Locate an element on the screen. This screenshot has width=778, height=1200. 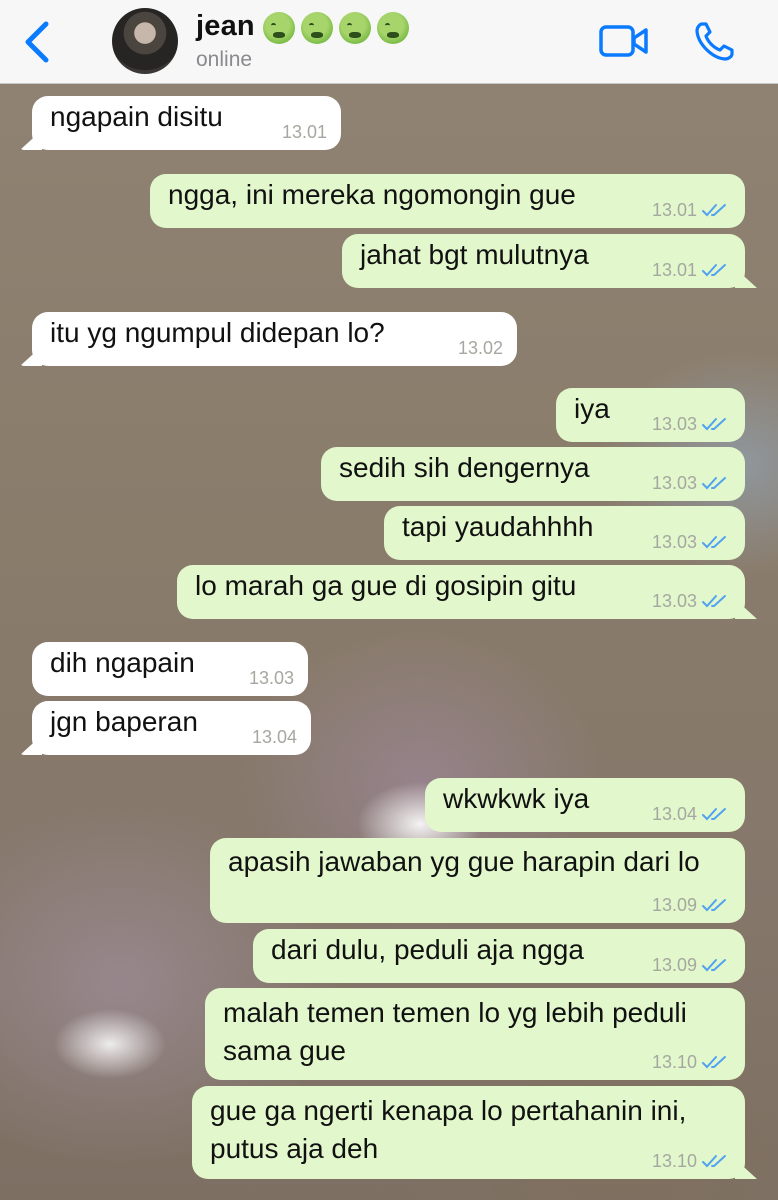
message-bubble-incoming: dih ngapain 13.03 is located at coordinates (170, 669).